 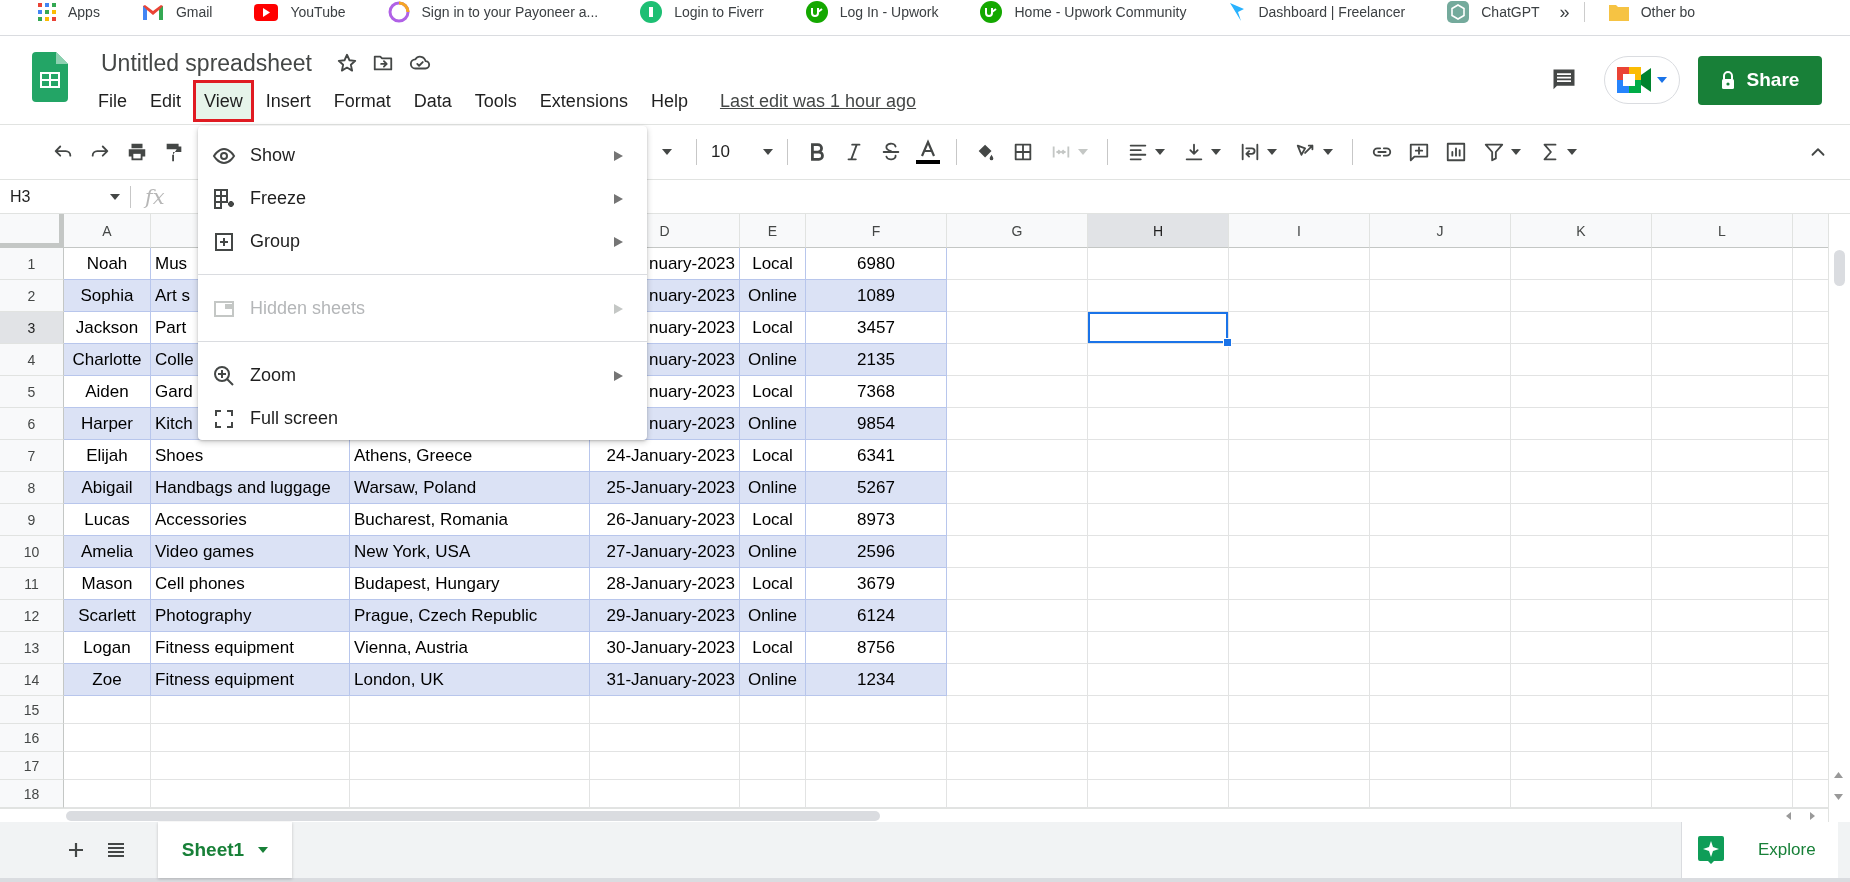 I want to click on row-header: 4, so click(x=32, y=360).